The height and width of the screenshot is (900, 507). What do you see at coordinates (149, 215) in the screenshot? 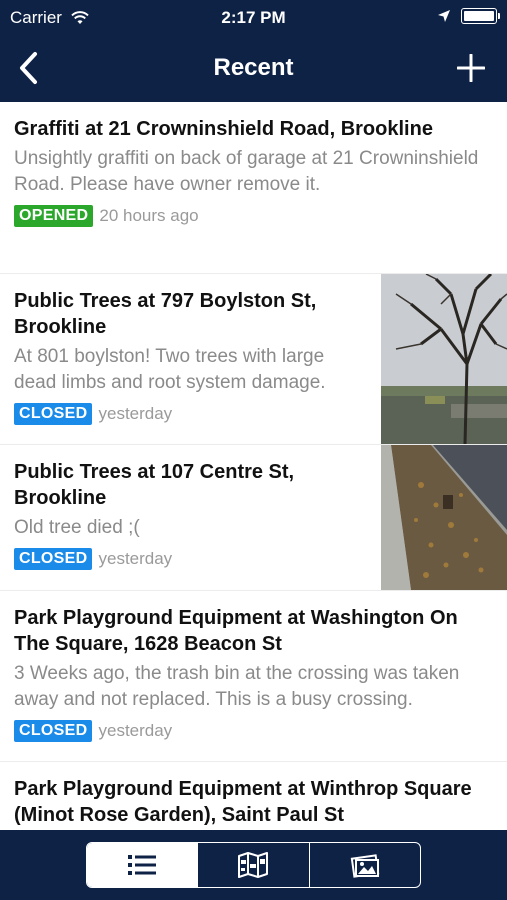
I see `item-time: 20 hours ago` at bounding box center [149, 215].